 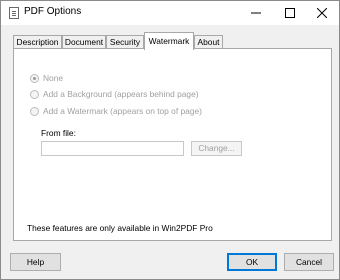 What do you see at coordinates (34, 78) in the screenshot?
I see `radio-none` at bounding box center [34, 78].